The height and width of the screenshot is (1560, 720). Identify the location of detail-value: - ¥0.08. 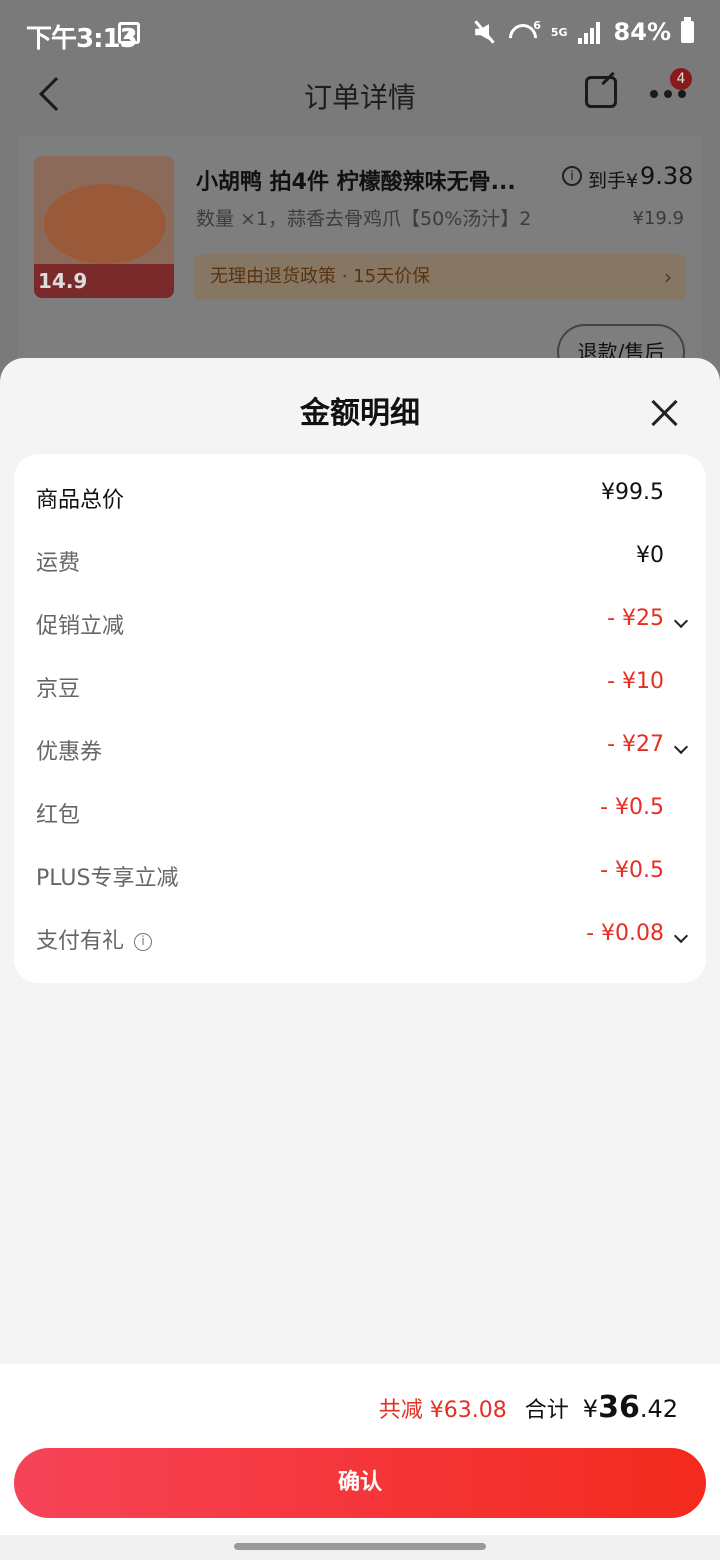
(625, 933).